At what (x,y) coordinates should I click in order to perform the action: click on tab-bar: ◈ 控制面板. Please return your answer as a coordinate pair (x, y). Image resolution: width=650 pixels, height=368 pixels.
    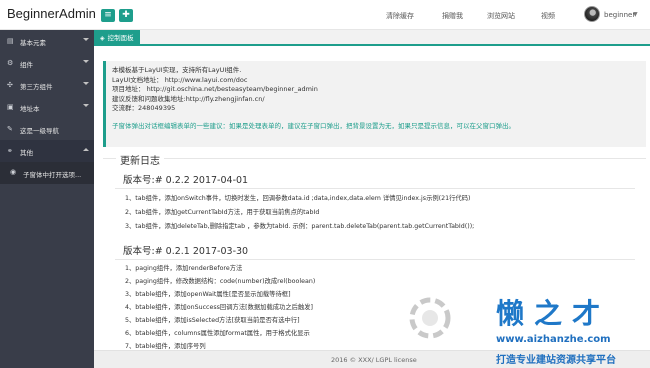
    Looking at the image, I should click on (372, 38).